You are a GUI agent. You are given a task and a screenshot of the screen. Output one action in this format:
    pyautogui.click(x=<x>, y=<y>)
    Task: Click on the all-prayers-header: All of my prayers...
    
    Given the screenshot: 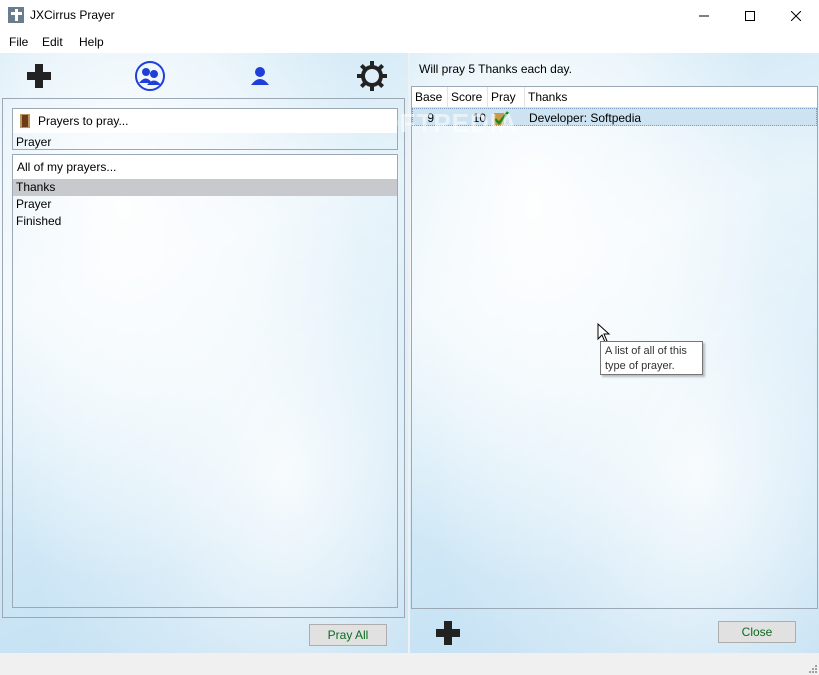 What is the action you would take?
    pyautogui.click(x=205, y=167)
    